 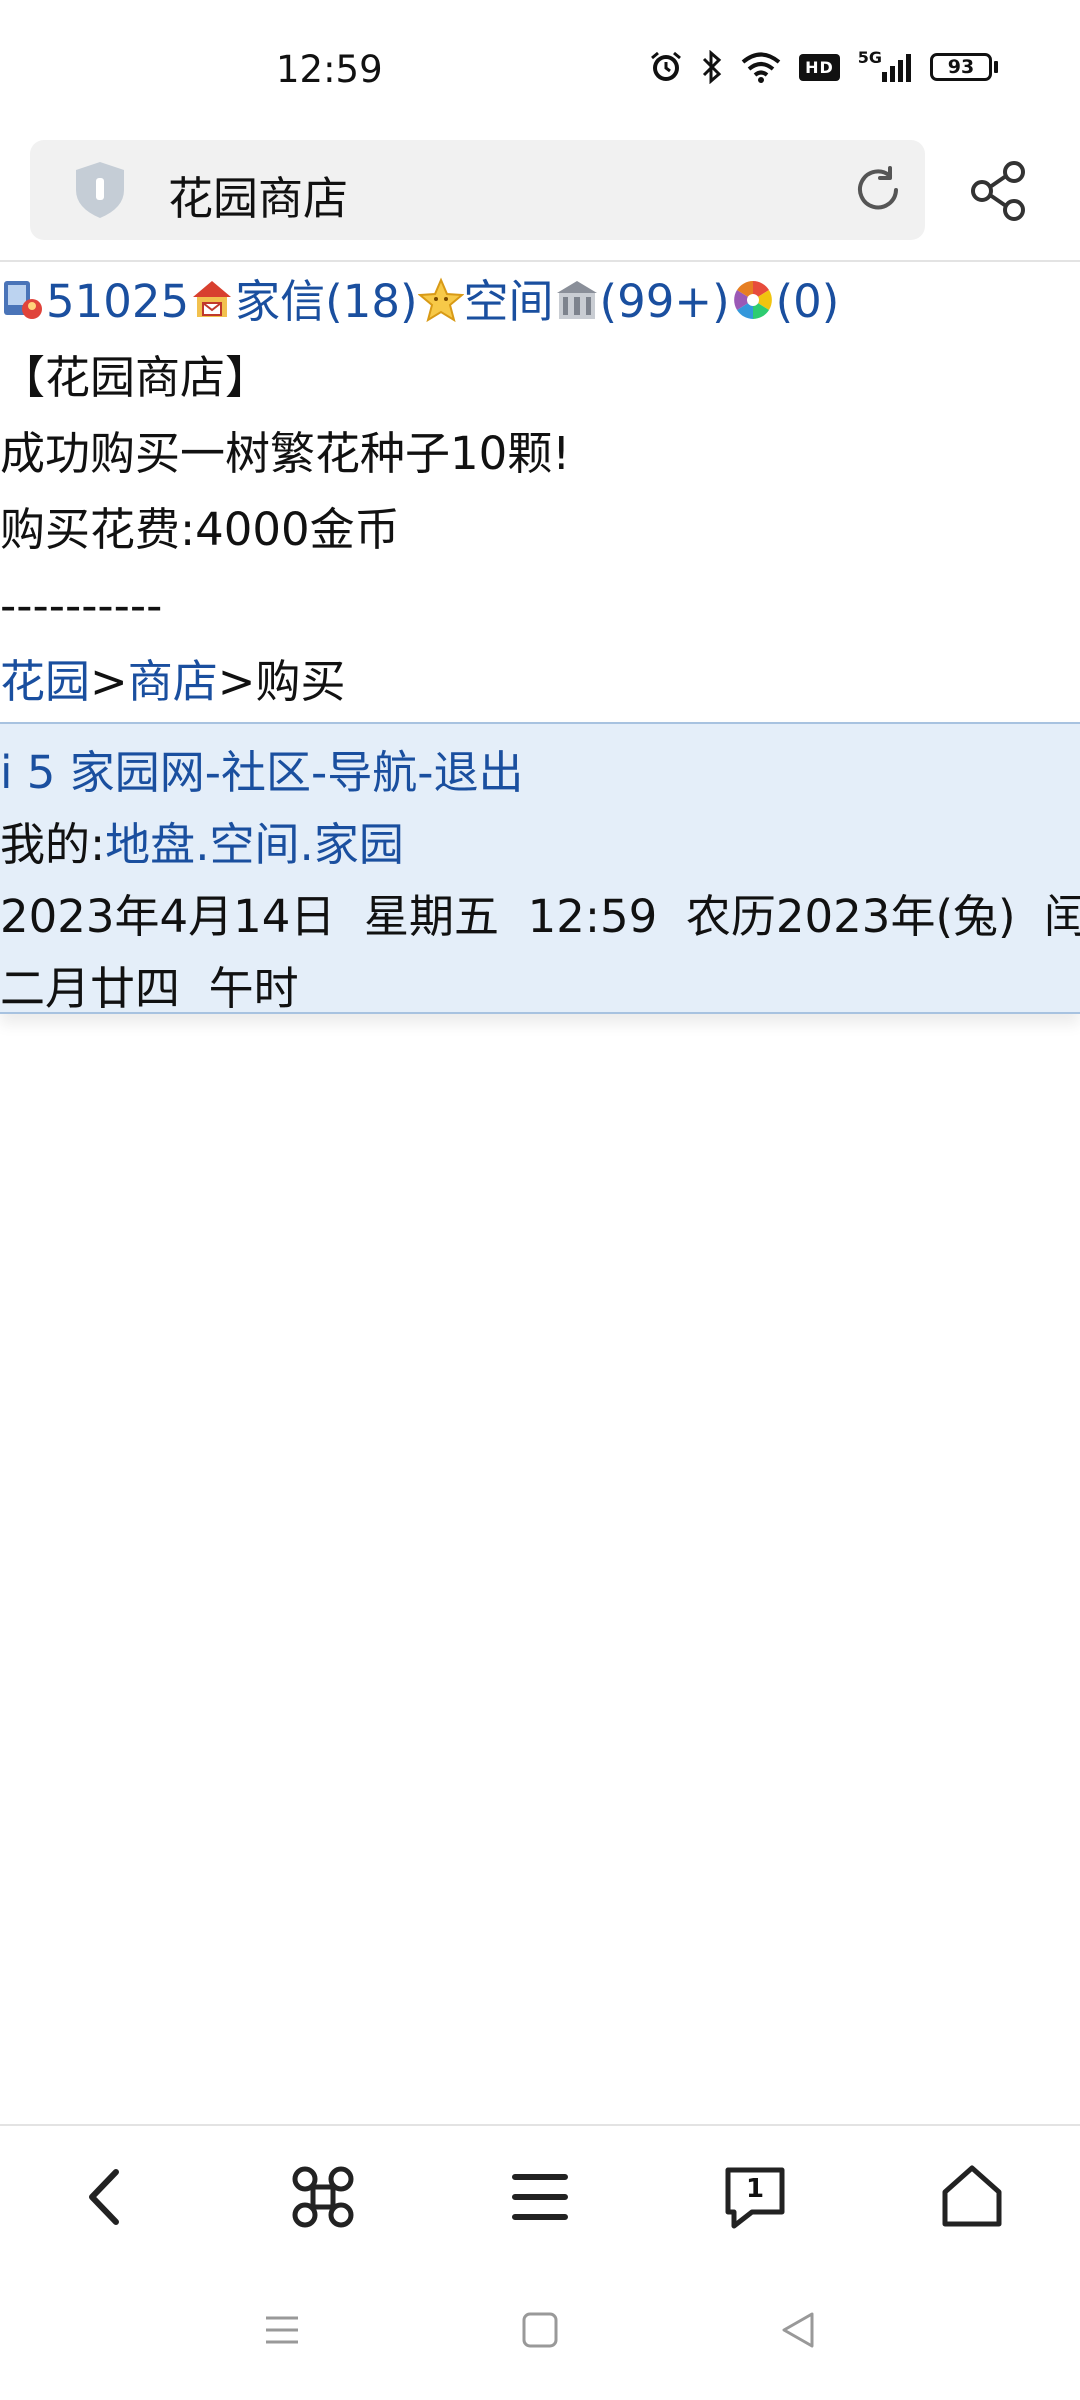 I want to click on hd-icon: HD, so click(x=819, y=67).